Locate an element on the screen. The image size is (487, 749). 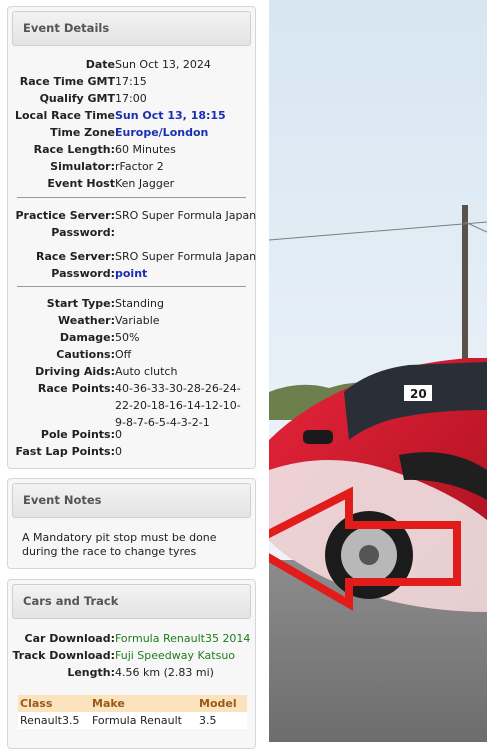
table-header-class: Class is located at coordinates (54, 703).